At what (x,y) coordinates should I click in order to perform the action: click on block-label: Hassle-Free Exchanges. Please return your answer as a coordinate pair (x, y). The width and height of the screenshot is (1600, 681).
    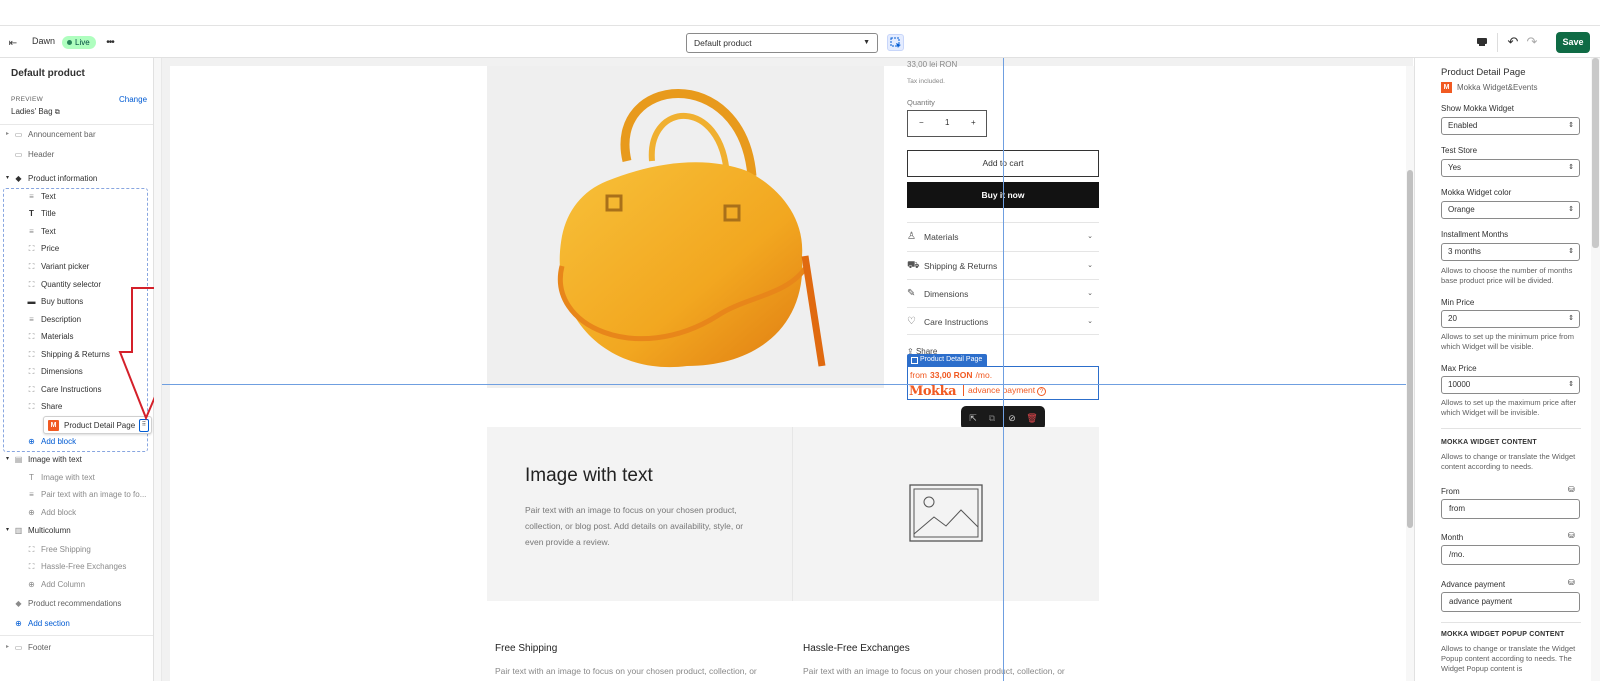
    Looking at the image, I should click on (84, 566).